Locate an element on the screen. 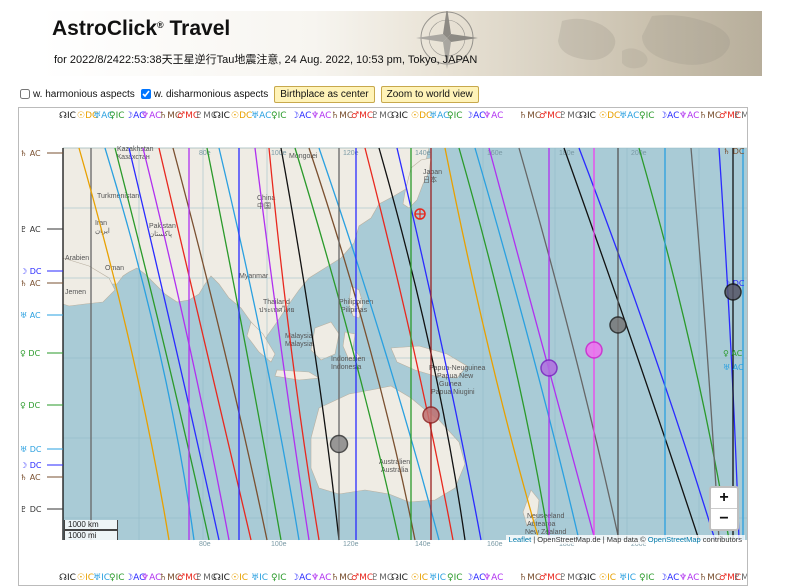  zoom-out-button: − is located at coordinates (724, 518).